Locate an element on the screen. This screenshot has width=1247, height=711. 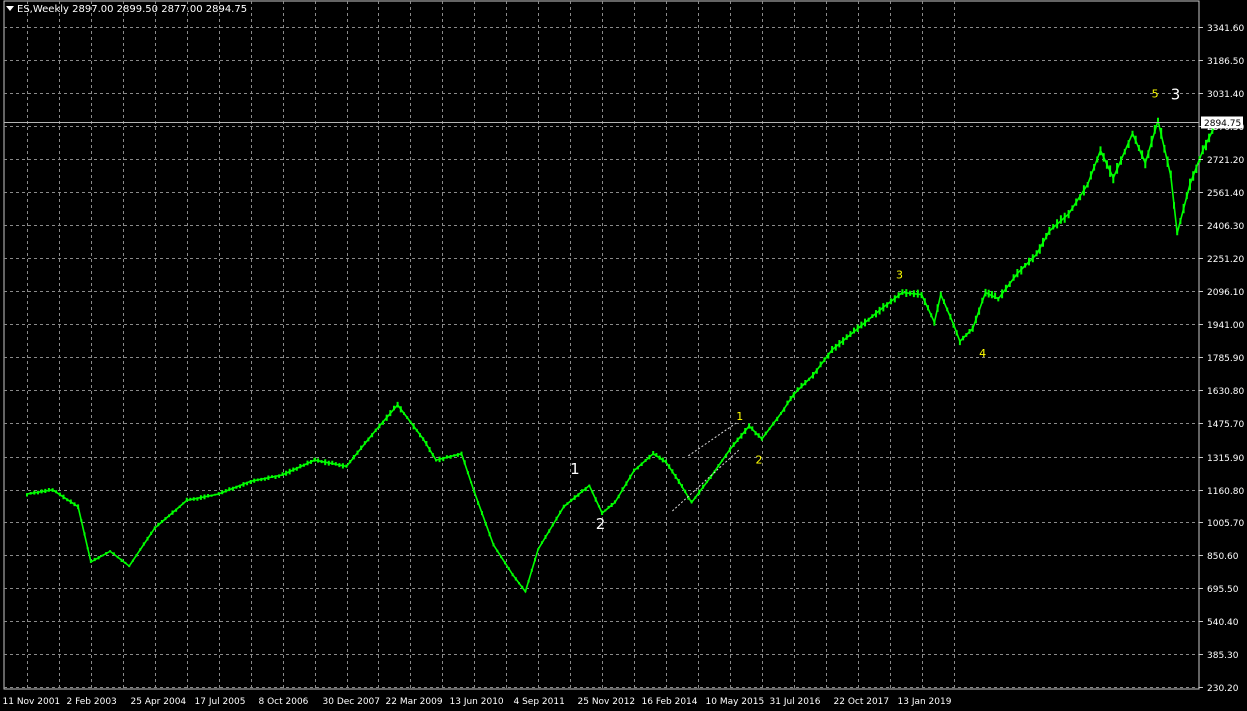
y-tick-label: 540.40 is located at coordinates (1223, 623).